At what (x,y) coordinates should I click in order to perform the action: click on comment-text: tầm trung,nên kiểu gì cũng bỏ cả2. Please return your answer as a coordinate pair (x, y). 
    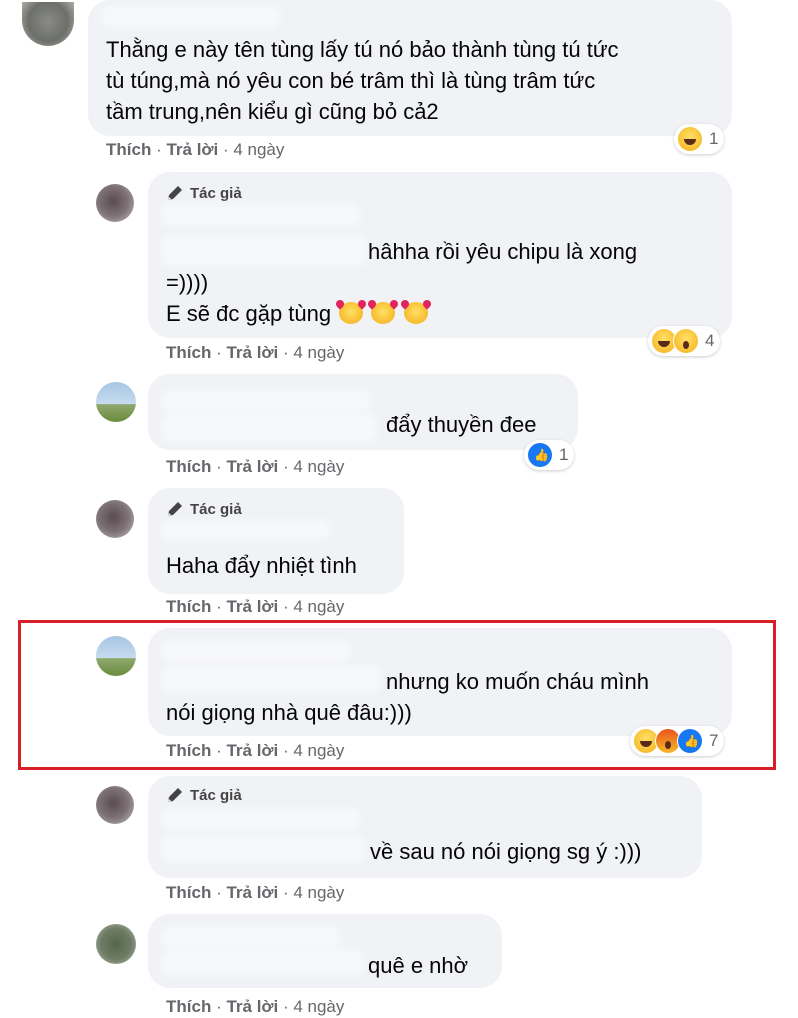
    Looking at the image, I should click on (272, 111).